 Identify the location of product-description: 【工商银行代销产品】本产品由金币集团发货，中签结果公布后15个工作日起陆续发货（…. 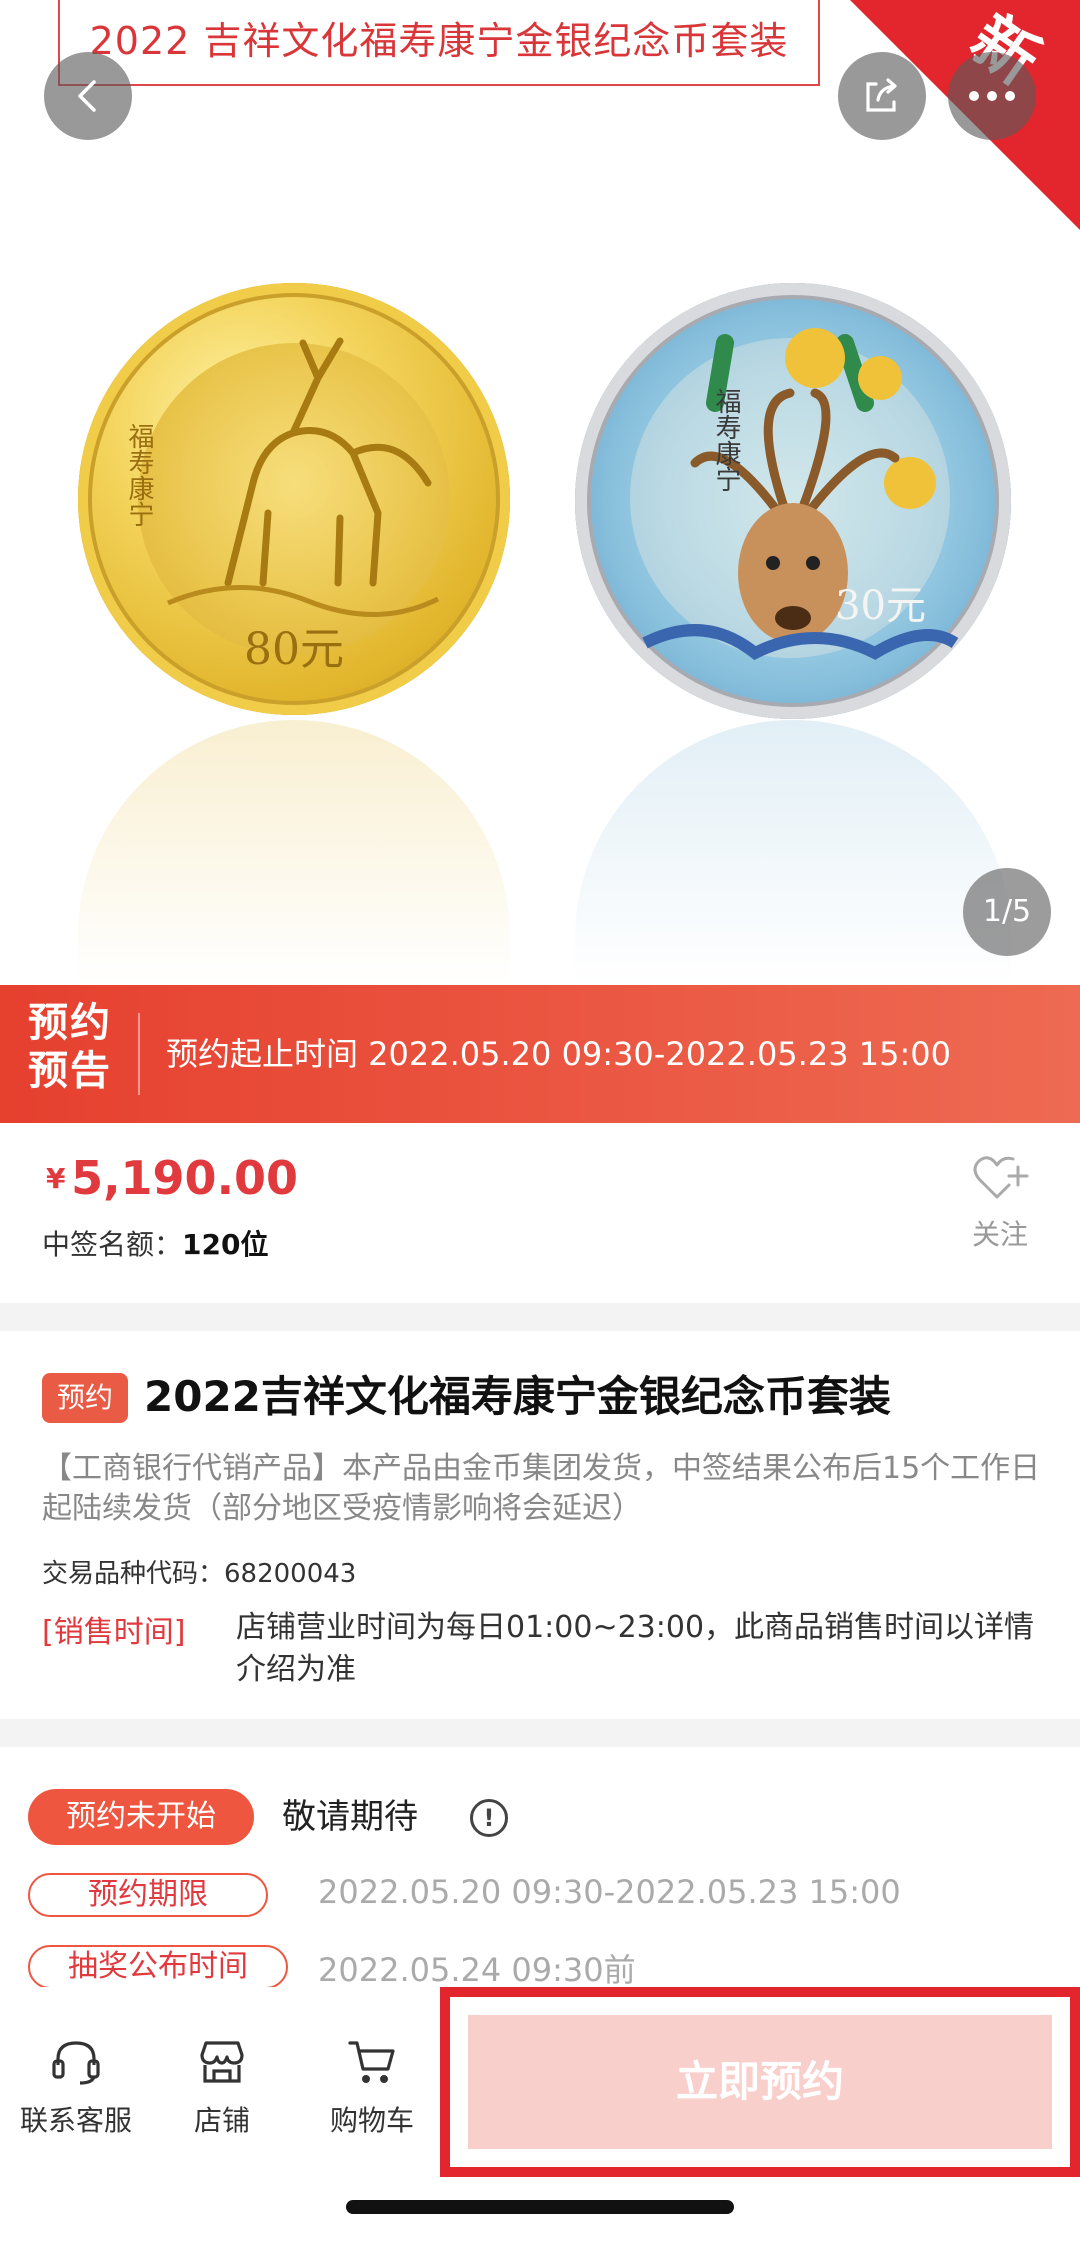
(541, 1488).